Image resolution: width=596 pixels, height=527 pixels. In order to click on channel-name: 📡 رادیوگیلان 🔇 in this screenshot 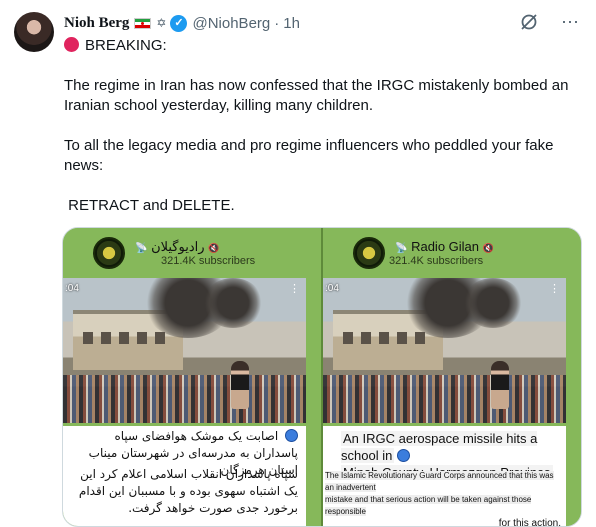, I will do `click(177, 247)`.